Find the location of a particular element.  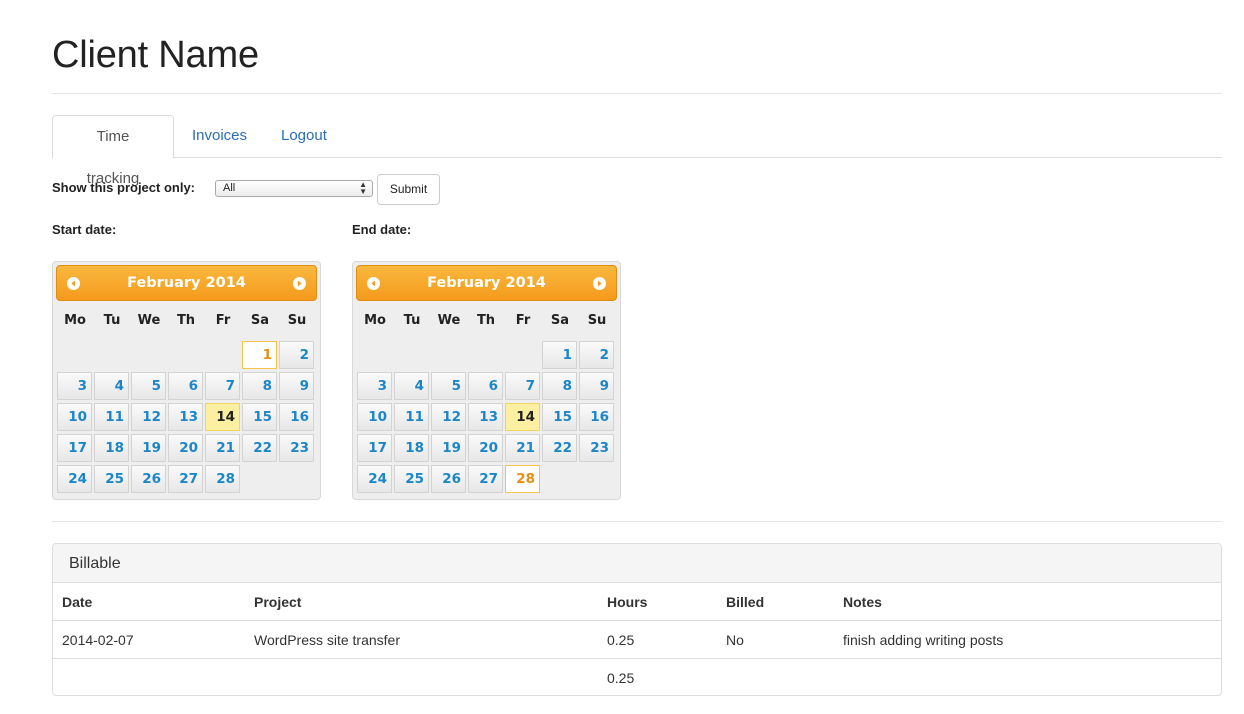

project-filter-label: Show this project only: is located at coordinates (124, 187).